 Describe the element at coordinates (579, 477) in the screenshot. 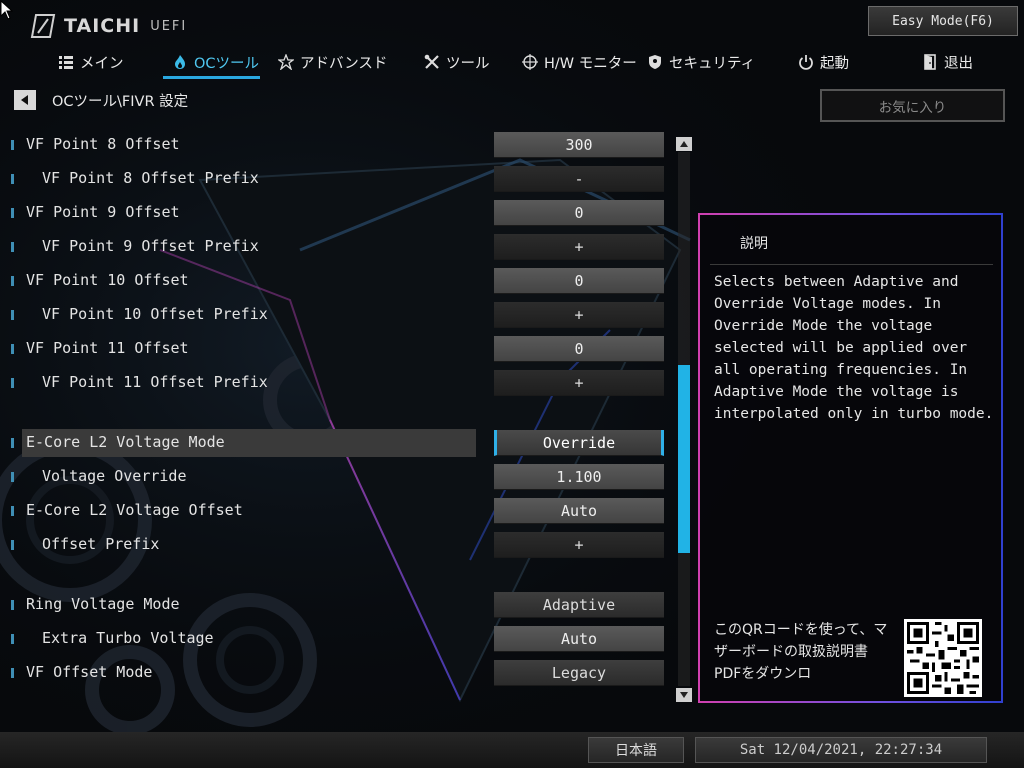

I see `setting-value-button: 1.100` at that location.